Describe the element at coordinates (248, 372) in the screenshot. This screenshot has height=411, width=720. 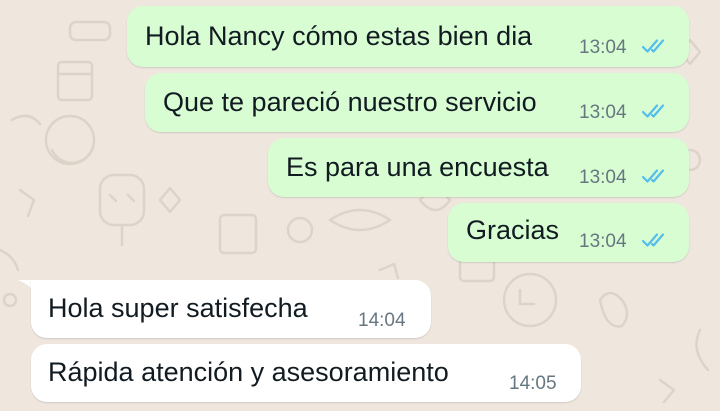
I see `message-text: Rápida atención y asesoramiento` at that location.